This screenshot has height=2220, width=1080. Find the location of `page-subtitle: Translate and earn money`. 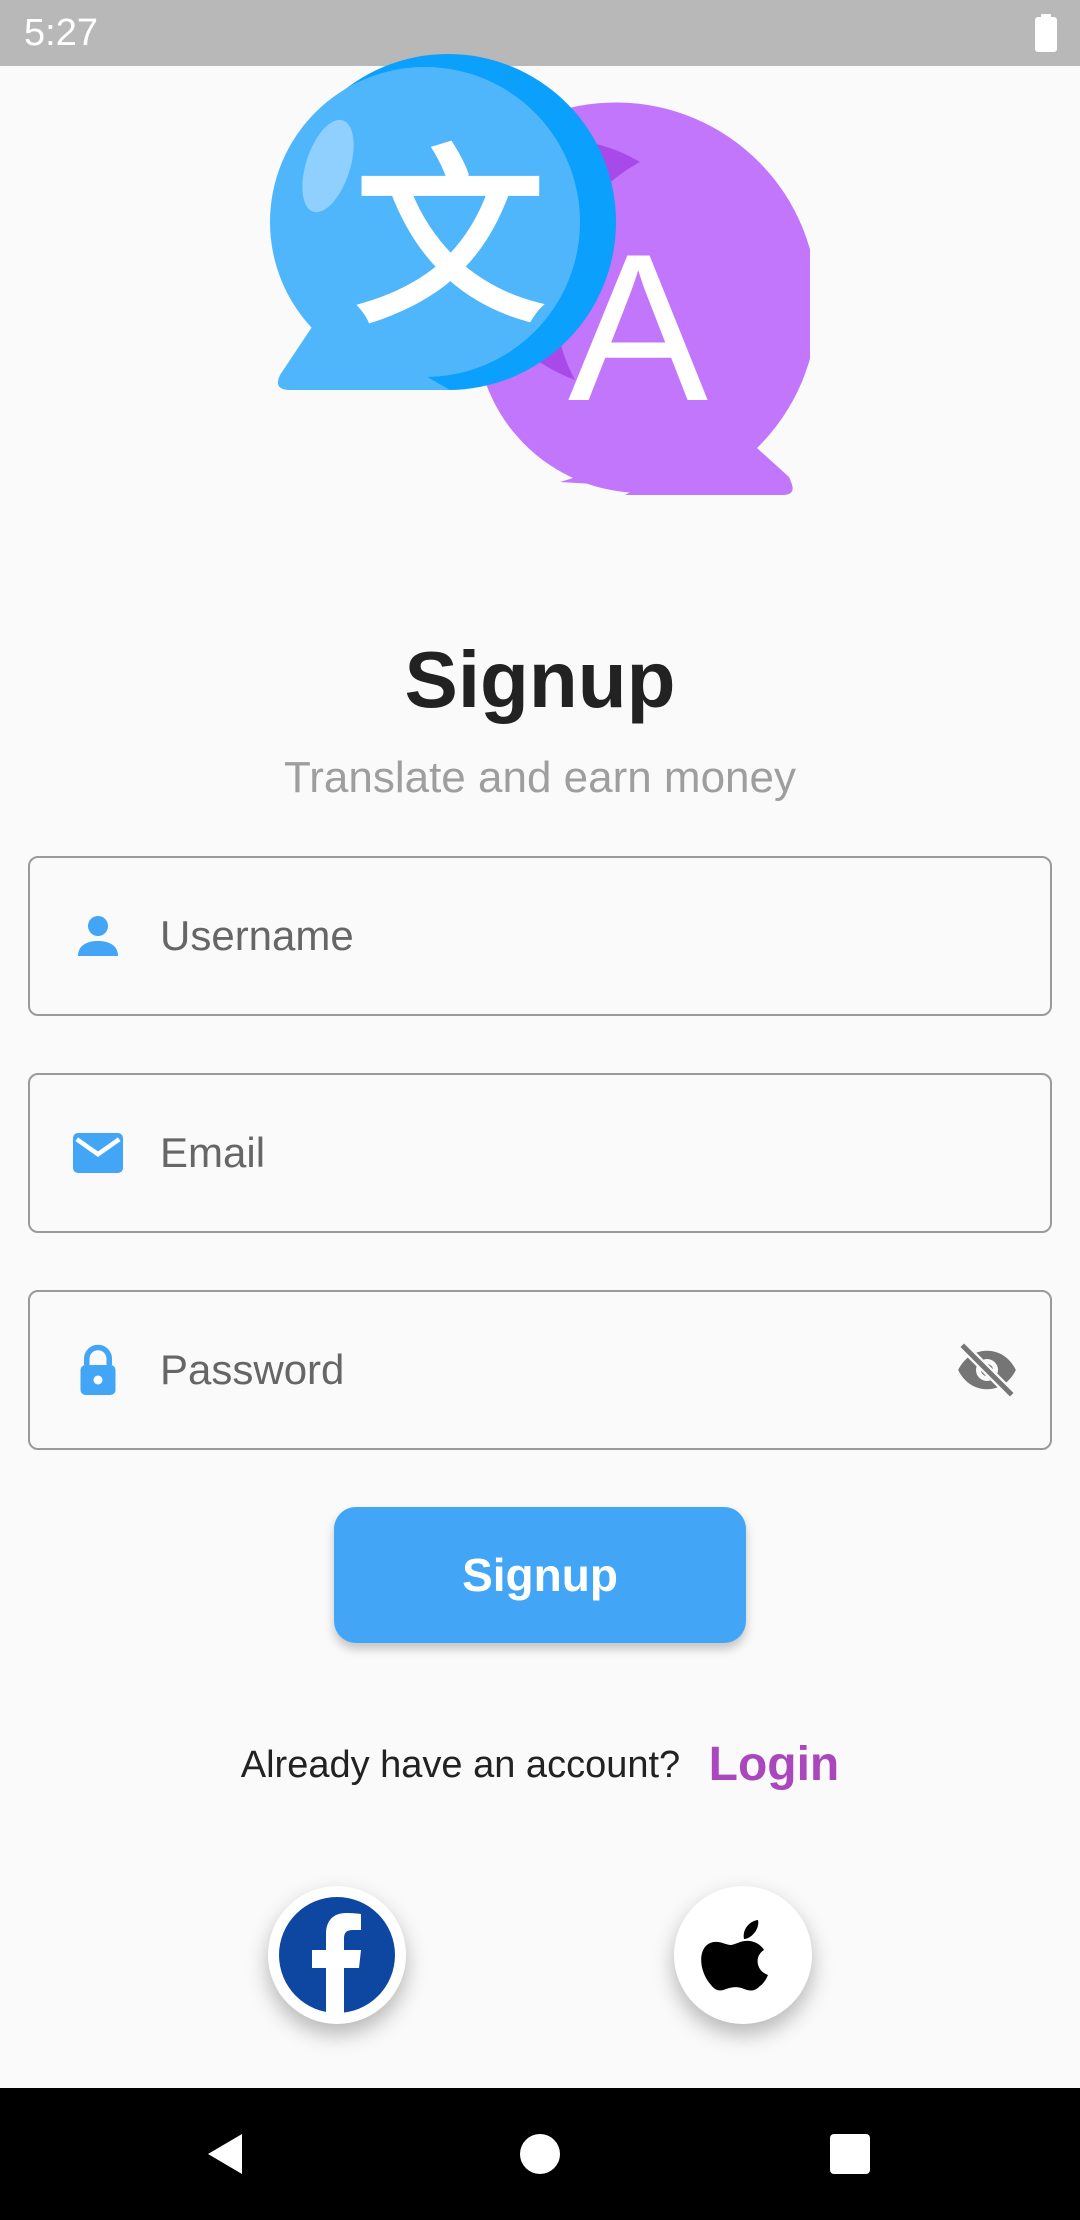

page-subtitle: Translate and earn money is located at coordinates (540, 777).